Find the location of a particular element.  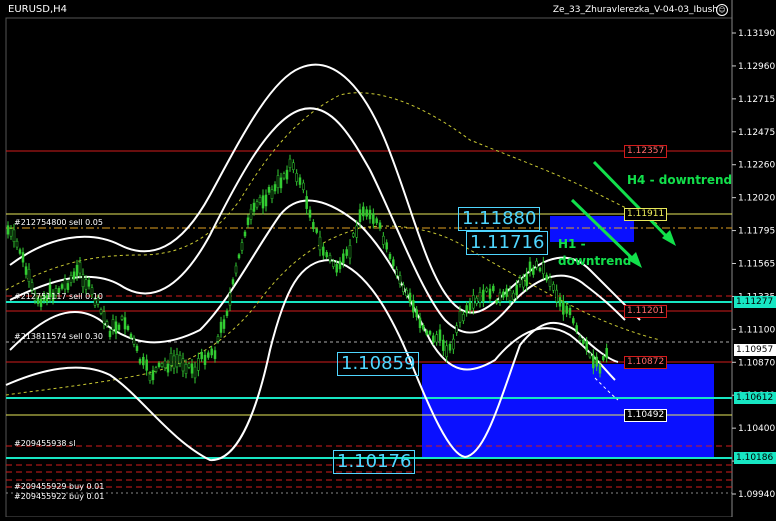

price-axis-tick-label: 1.12260 is located at coordinates (756, 166).